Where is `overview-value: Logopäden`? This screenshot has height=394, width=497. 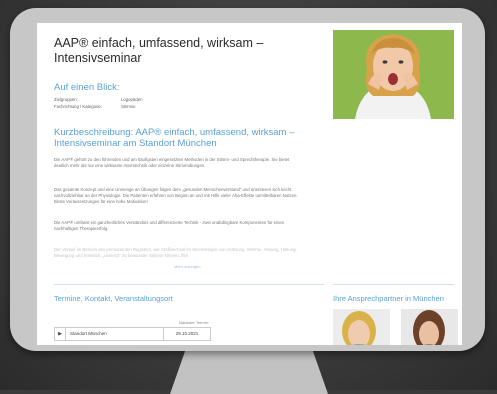 overview-value: Logopäden is located at coordinates (132, 99).